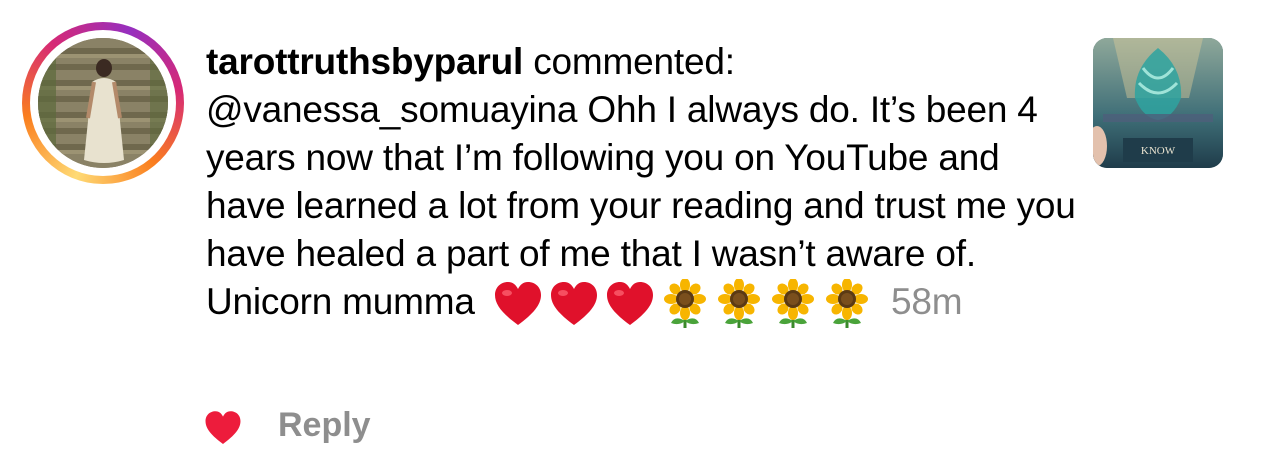 Image resolution: width=1262 pixels, height=474 pixels. I want to click on tarot-card-image: KNOW, so click(1158, 103).